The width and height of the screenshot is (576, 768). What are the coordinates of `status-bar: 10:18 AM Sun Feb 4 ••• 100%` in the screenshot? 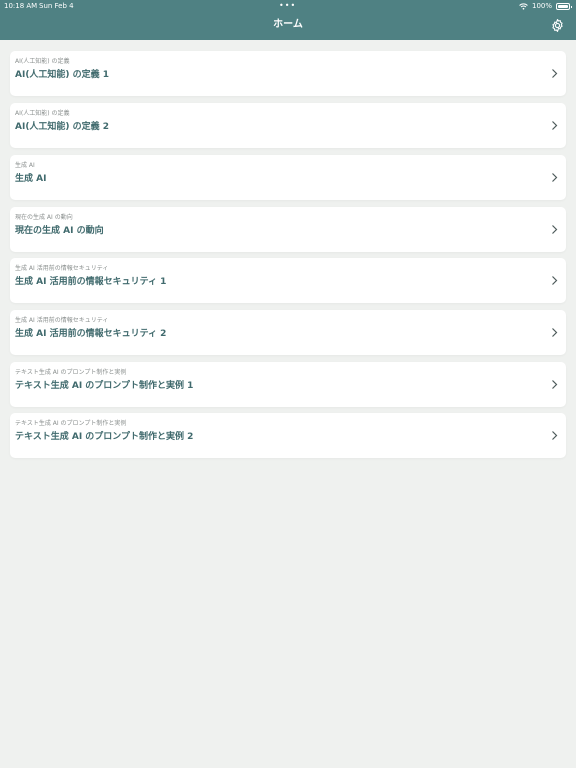 It's located at (288, 6).